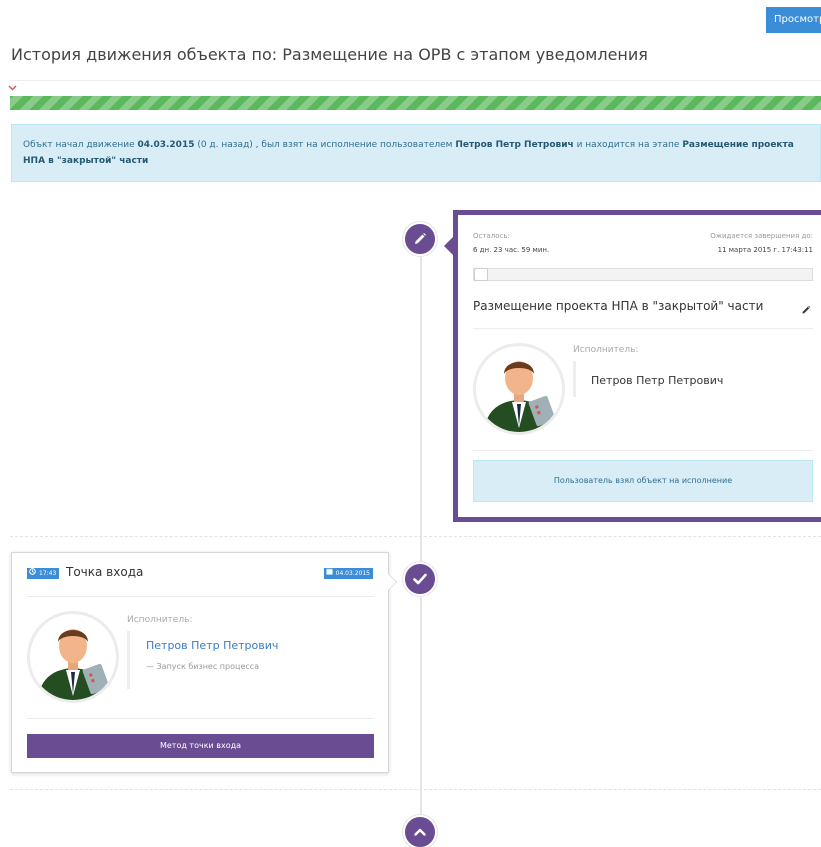 The image size is (821, 847). I want to click on time-value: 17:43, so click(48, 573).